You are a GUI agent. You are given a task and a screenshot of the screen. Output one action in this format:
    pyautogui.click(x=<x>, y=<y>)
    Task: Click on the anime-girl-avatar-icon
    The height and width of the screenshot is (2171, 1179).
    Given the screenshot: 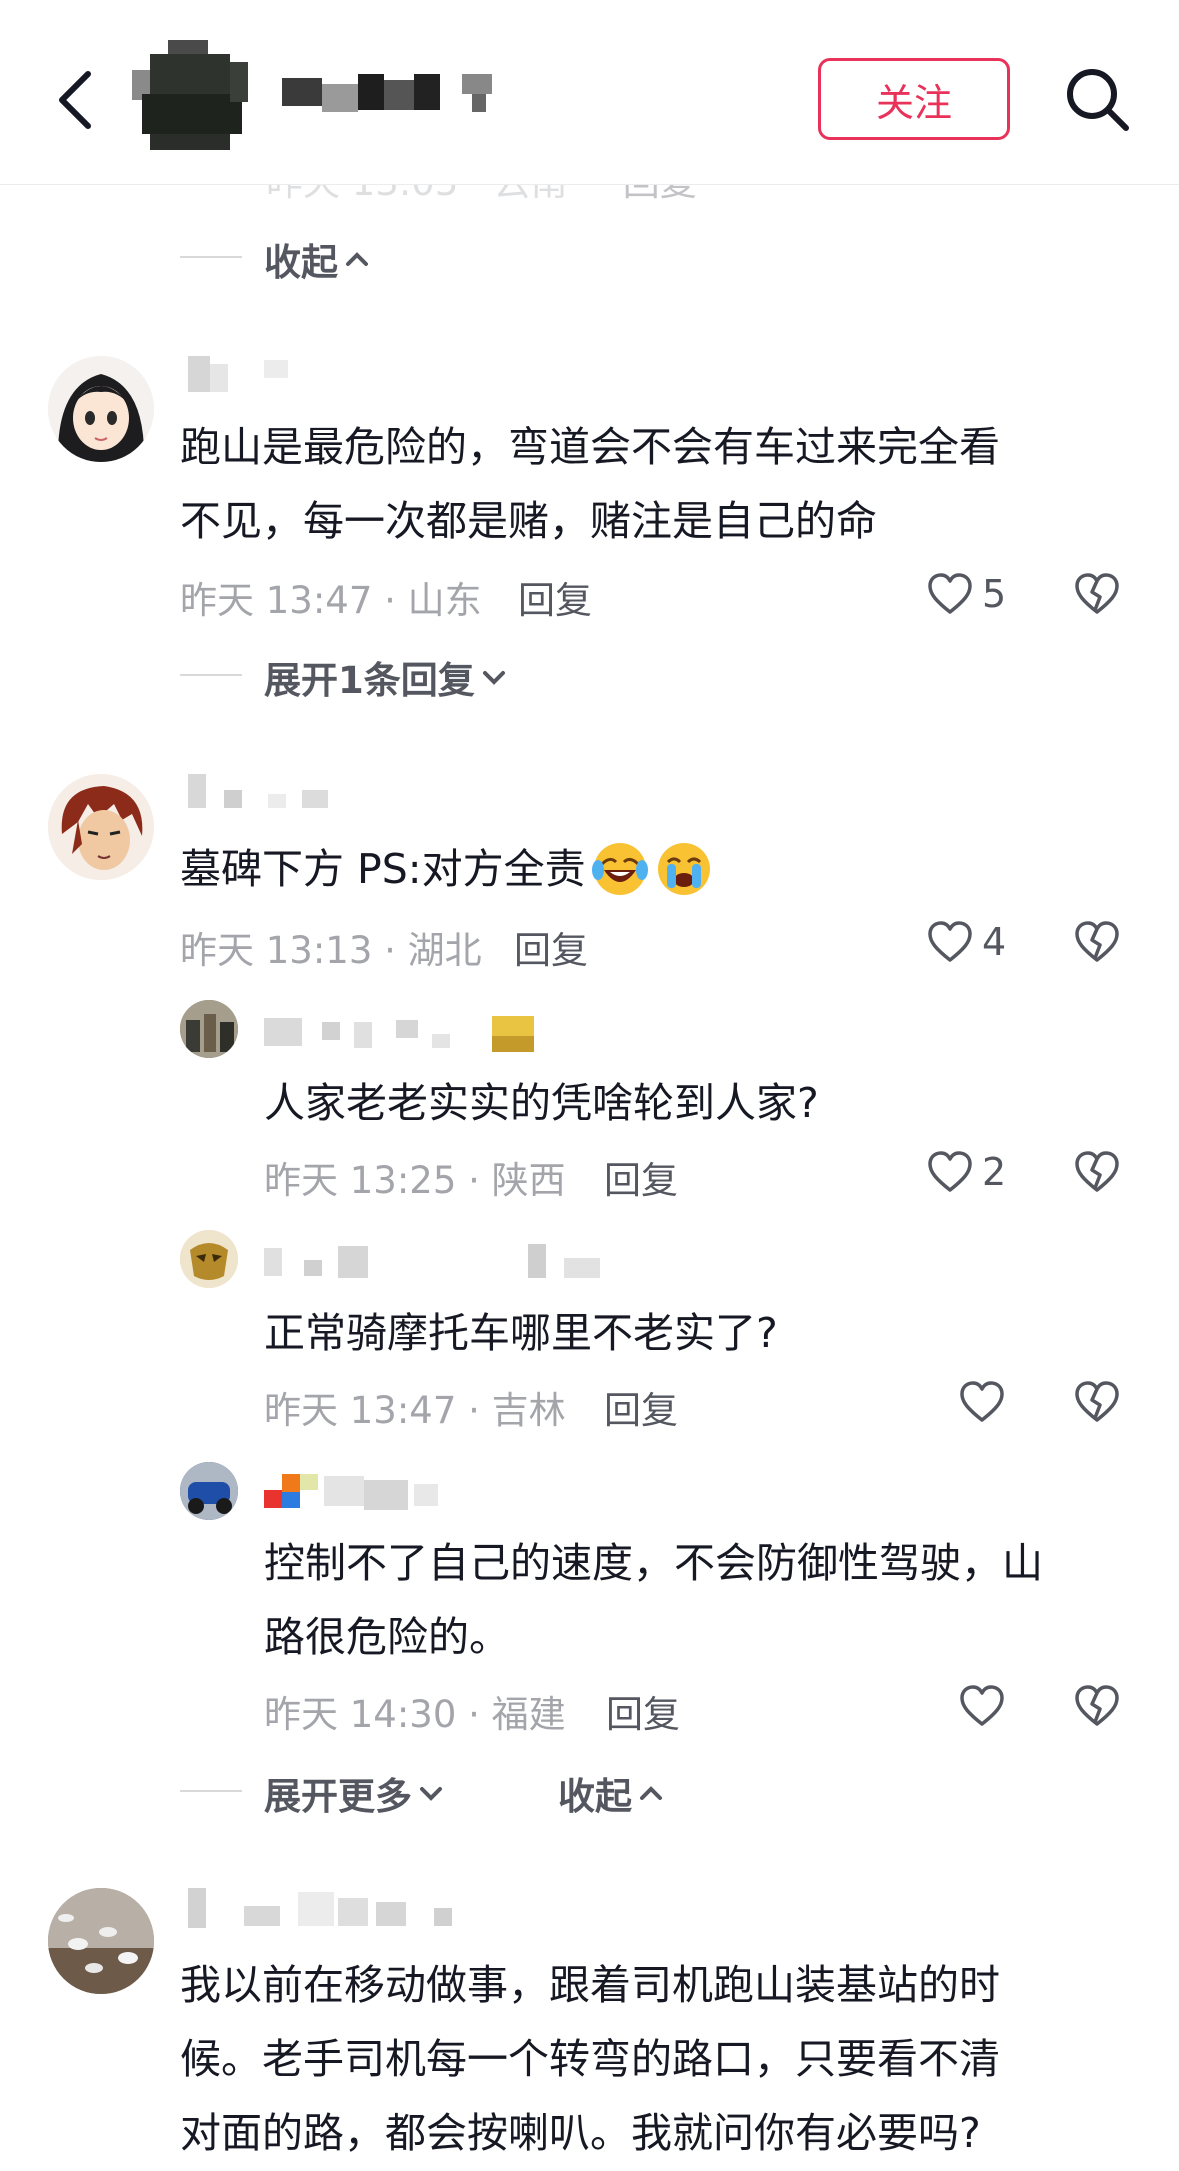 What is the action you would take?
    pyautogui.click(x=101, y=409)
    